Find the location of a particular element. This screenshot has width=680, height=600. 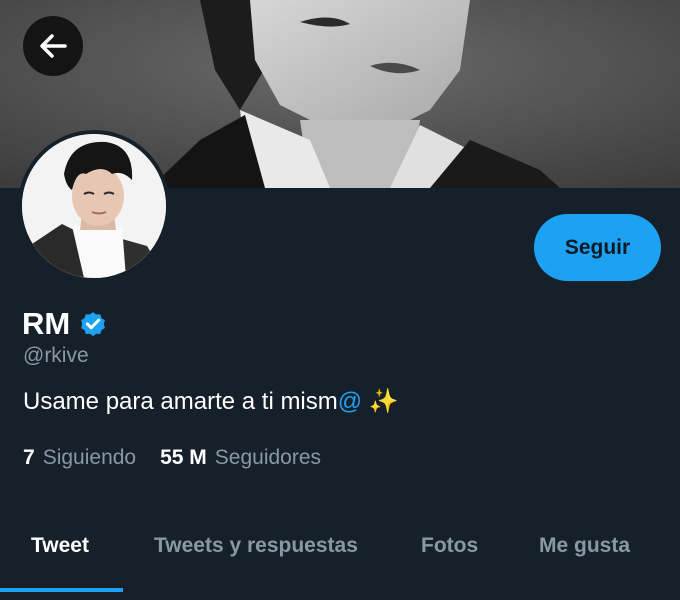

avatar-photo is located at coordinates (94, 206).